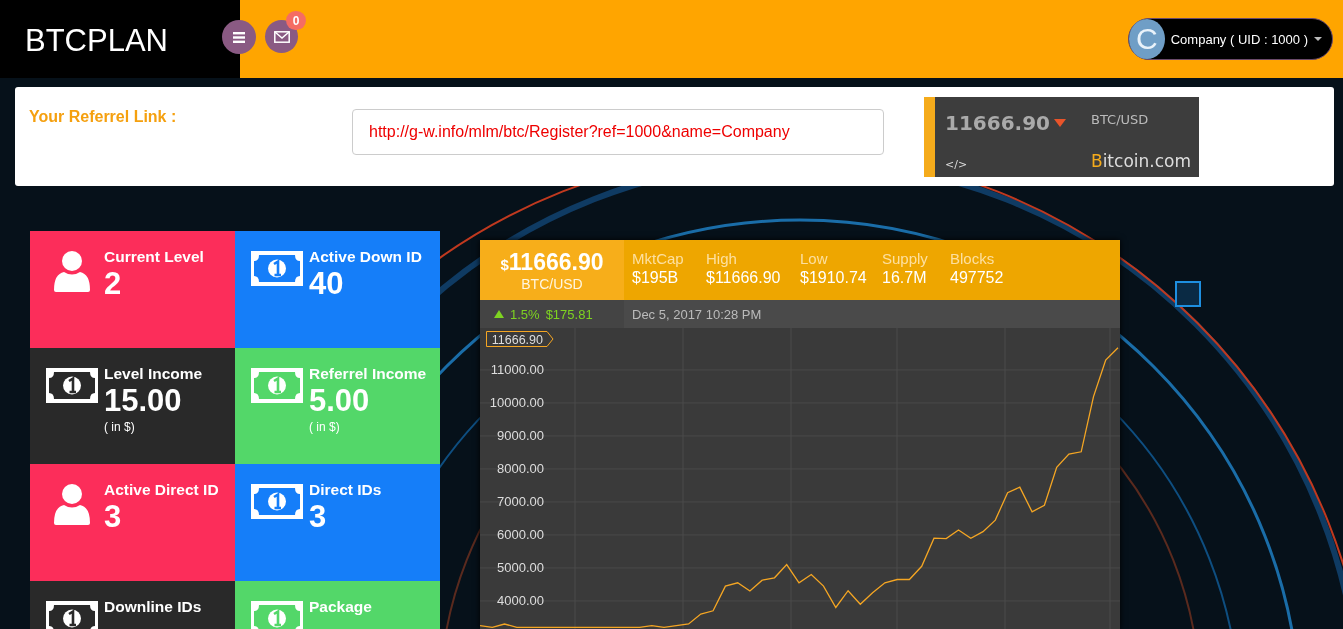 Image resolution: width=1343 pixels, height=629 pixels. What do you see at coordinates (696, 314) in the screenshot?
I see `timestamp: Dec 5, 2017 10:28 PM` at bounding box center [696, 314].